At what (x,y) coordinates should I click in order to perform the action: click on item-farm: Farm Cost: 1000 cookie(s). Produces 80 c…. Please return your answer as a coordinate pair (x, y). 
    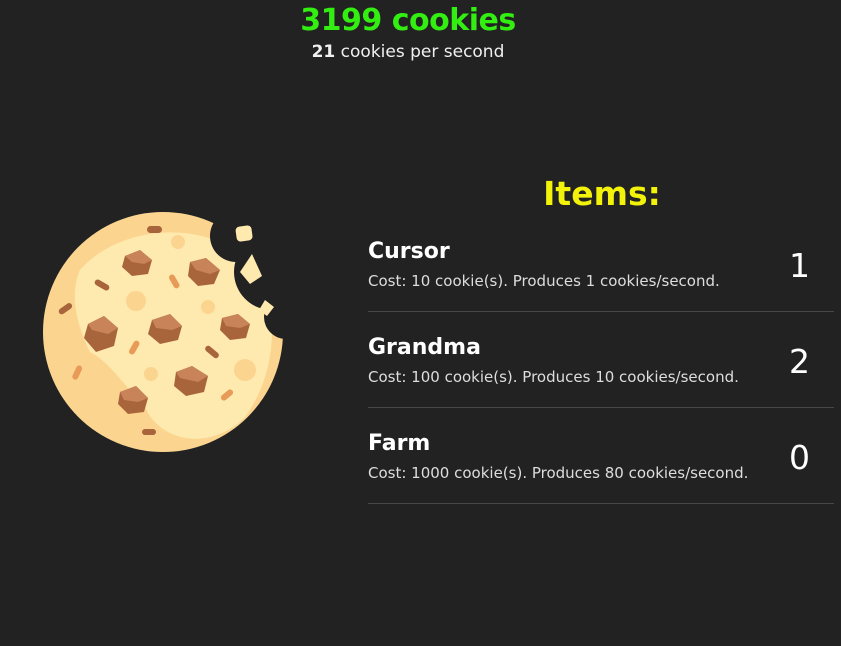
    Looking at the image, I should click on (601, 460).